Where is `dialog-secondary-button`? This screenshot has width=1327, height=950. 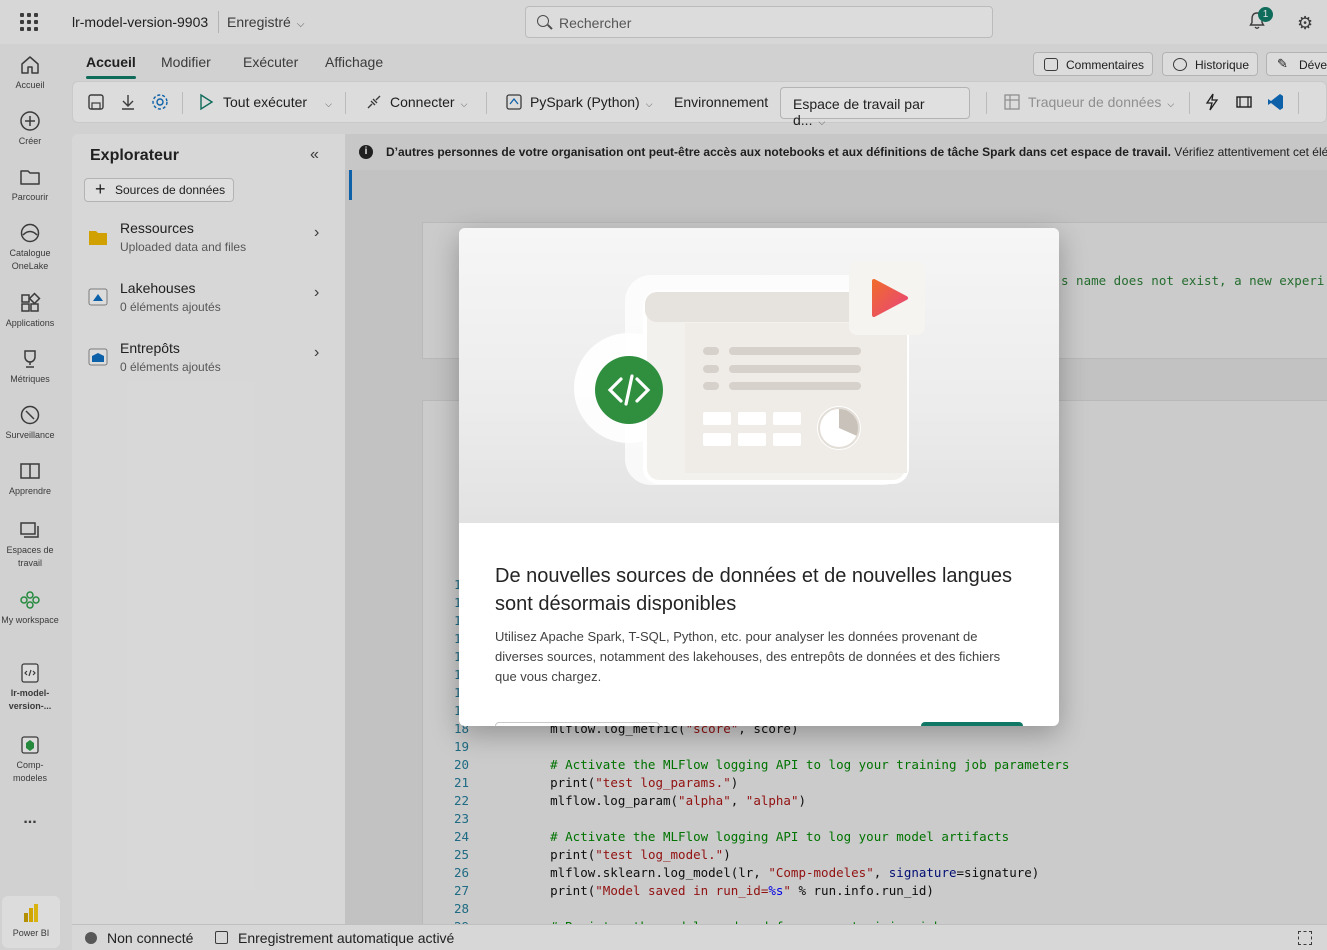
dialog-secondary-button is located at coordinates (577, 724).